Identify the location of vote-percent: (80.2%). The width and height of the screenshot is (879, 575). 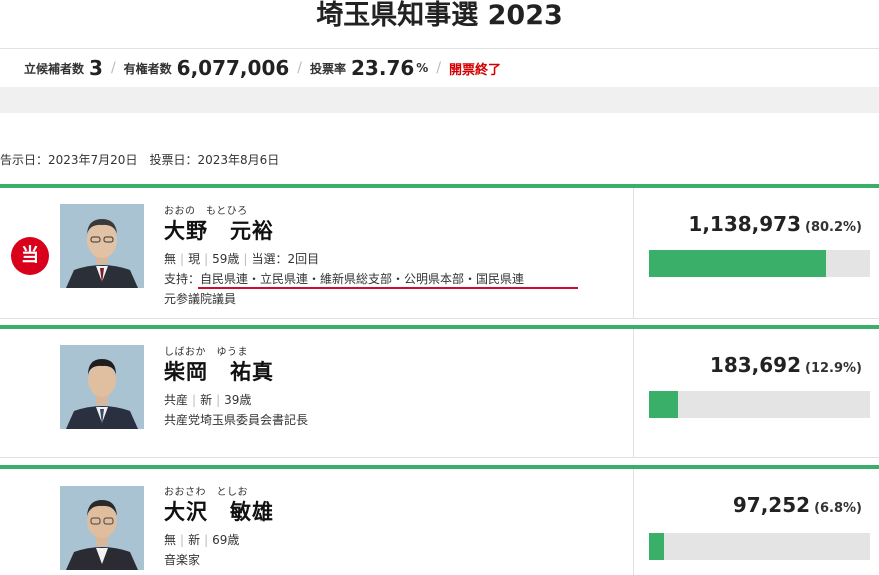
(833, 227).